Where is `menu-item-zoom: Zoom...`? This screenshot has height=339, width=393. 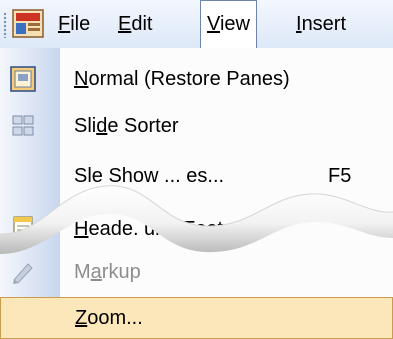
menu-item-zoom: Zoom... is located at coordinates (196, 318).